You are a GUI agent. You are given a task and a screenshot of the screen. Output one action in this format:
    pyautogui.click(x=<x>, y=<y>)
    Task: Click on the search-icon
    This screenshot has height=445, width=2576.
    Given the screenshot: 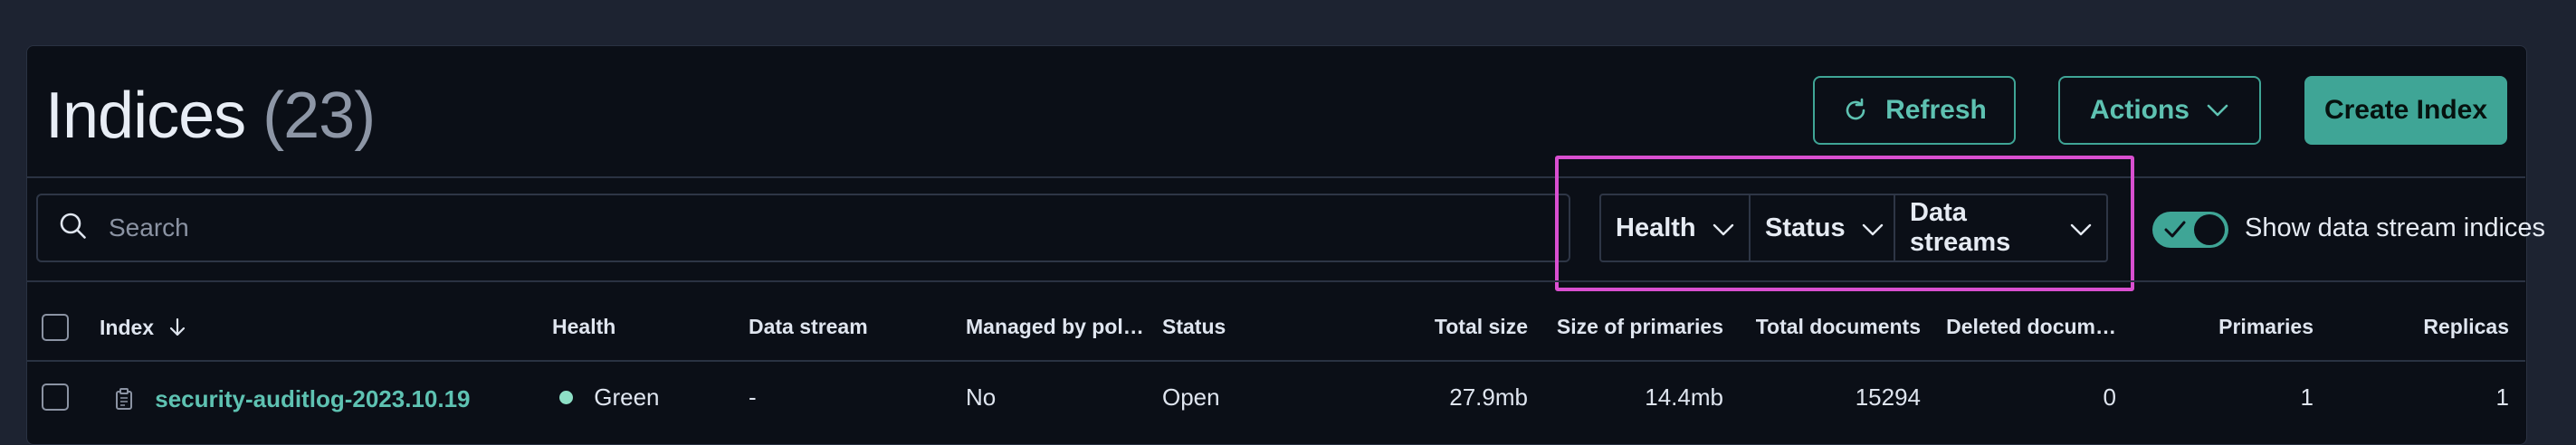 What is the action you would take?
    pyautogui.click(x=73, y=228)
    